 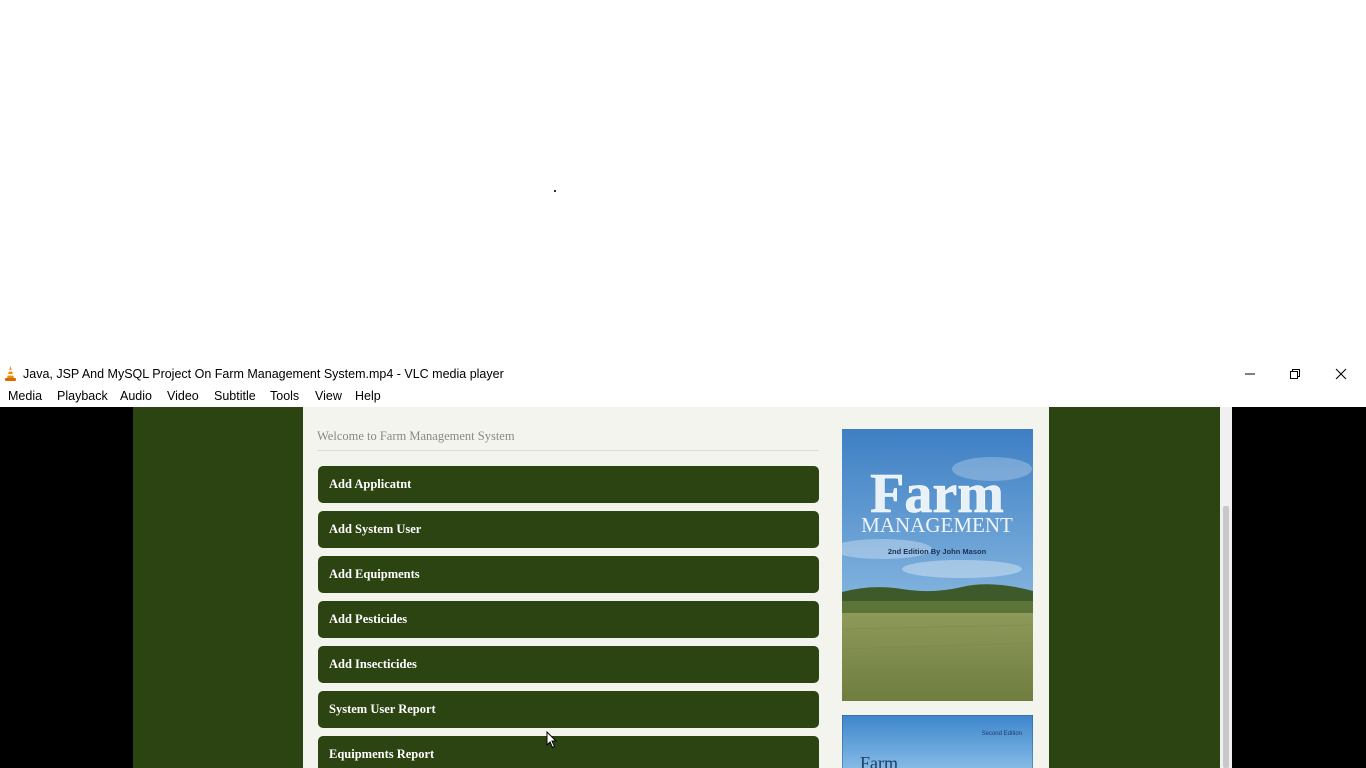 I want to click on button-label: Add Equipments, so click(x=374, y=574).